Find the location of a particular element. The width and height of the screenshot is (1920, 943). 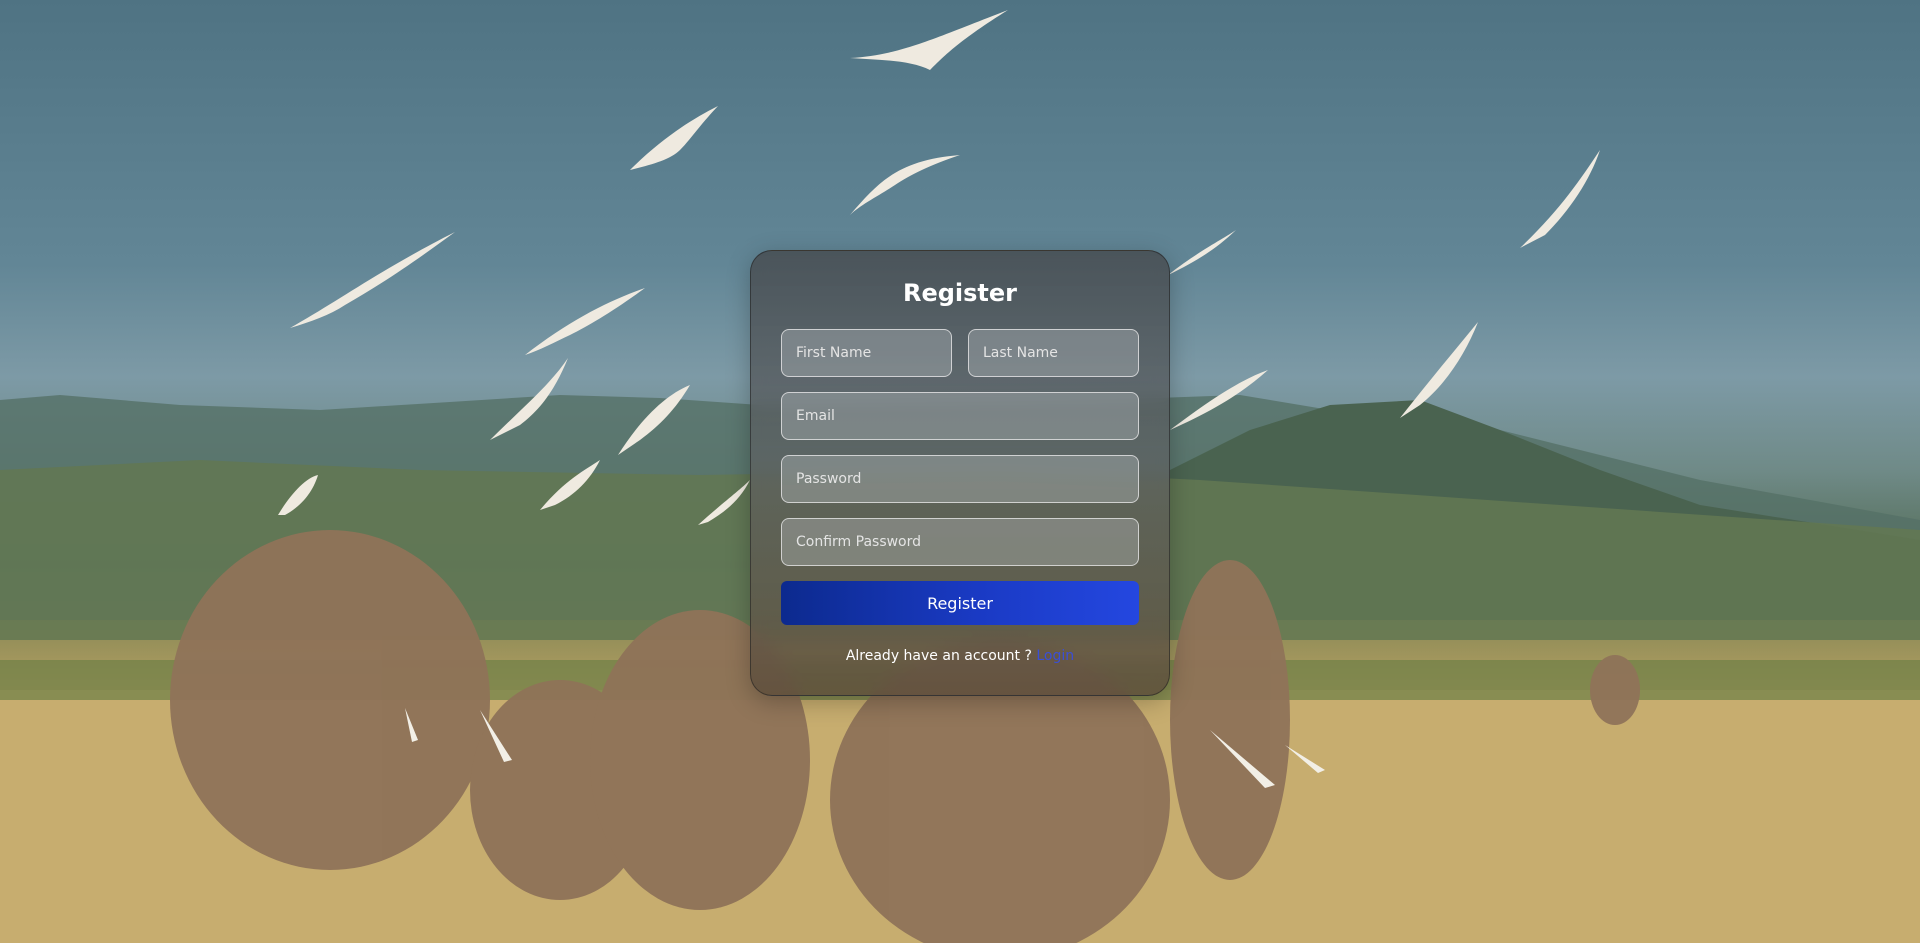

register-button: Register is located at coordinates (960, 603).